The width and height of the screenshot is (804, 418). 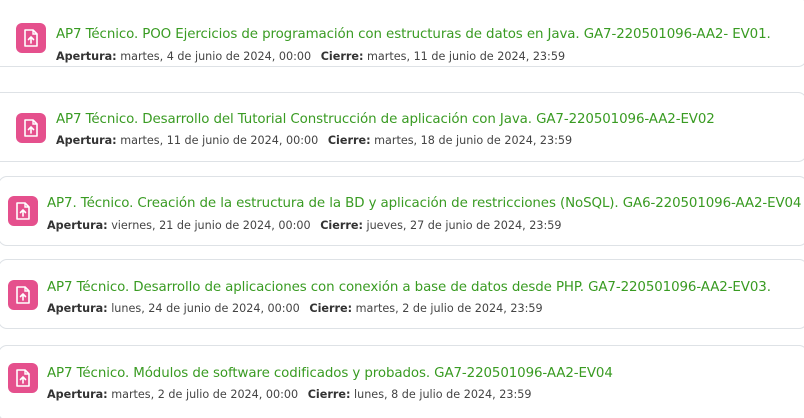 What do you see at coordinates (466, 56) in the screenshot?
I see `closing-date: martes, 11 de junio de 2024, 23:59` at bounding box center [466, 56].